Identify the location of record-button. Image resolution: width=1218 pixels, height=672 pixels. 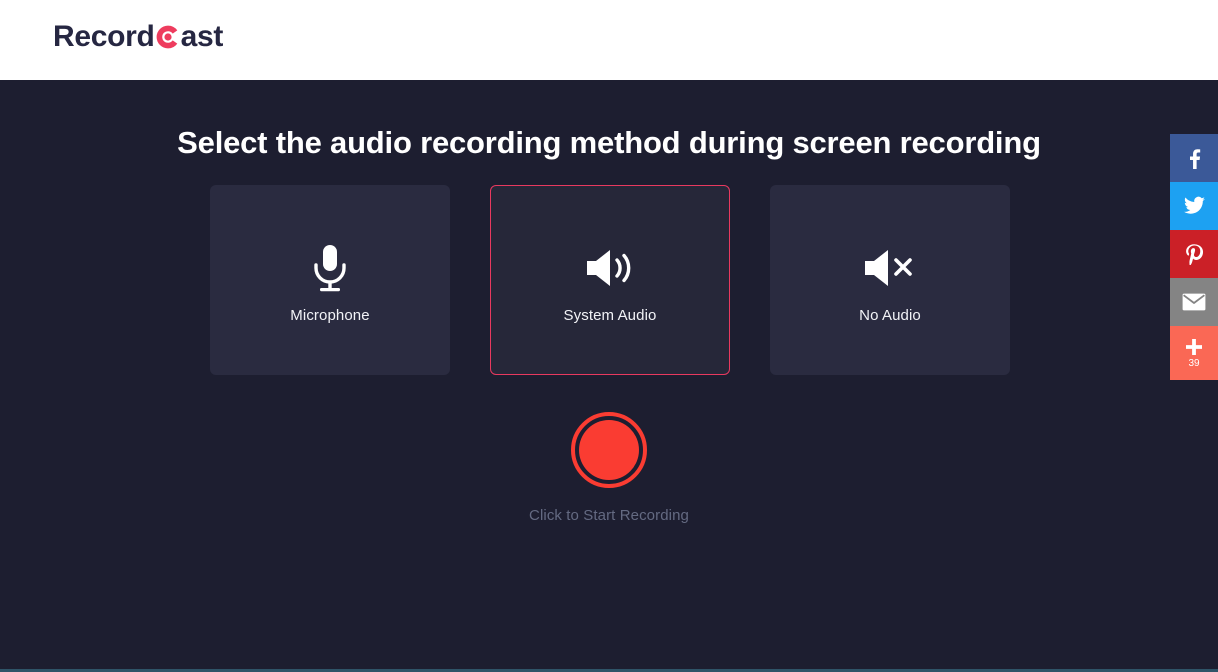
(609, 450).